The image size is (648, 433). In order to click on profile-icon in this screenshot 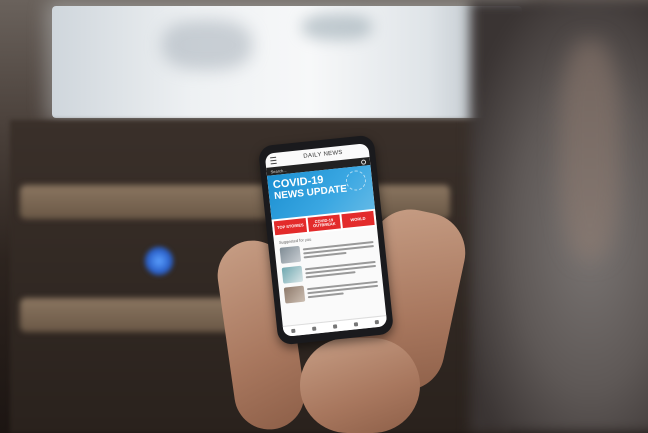, I will do `click(376, 322)`.